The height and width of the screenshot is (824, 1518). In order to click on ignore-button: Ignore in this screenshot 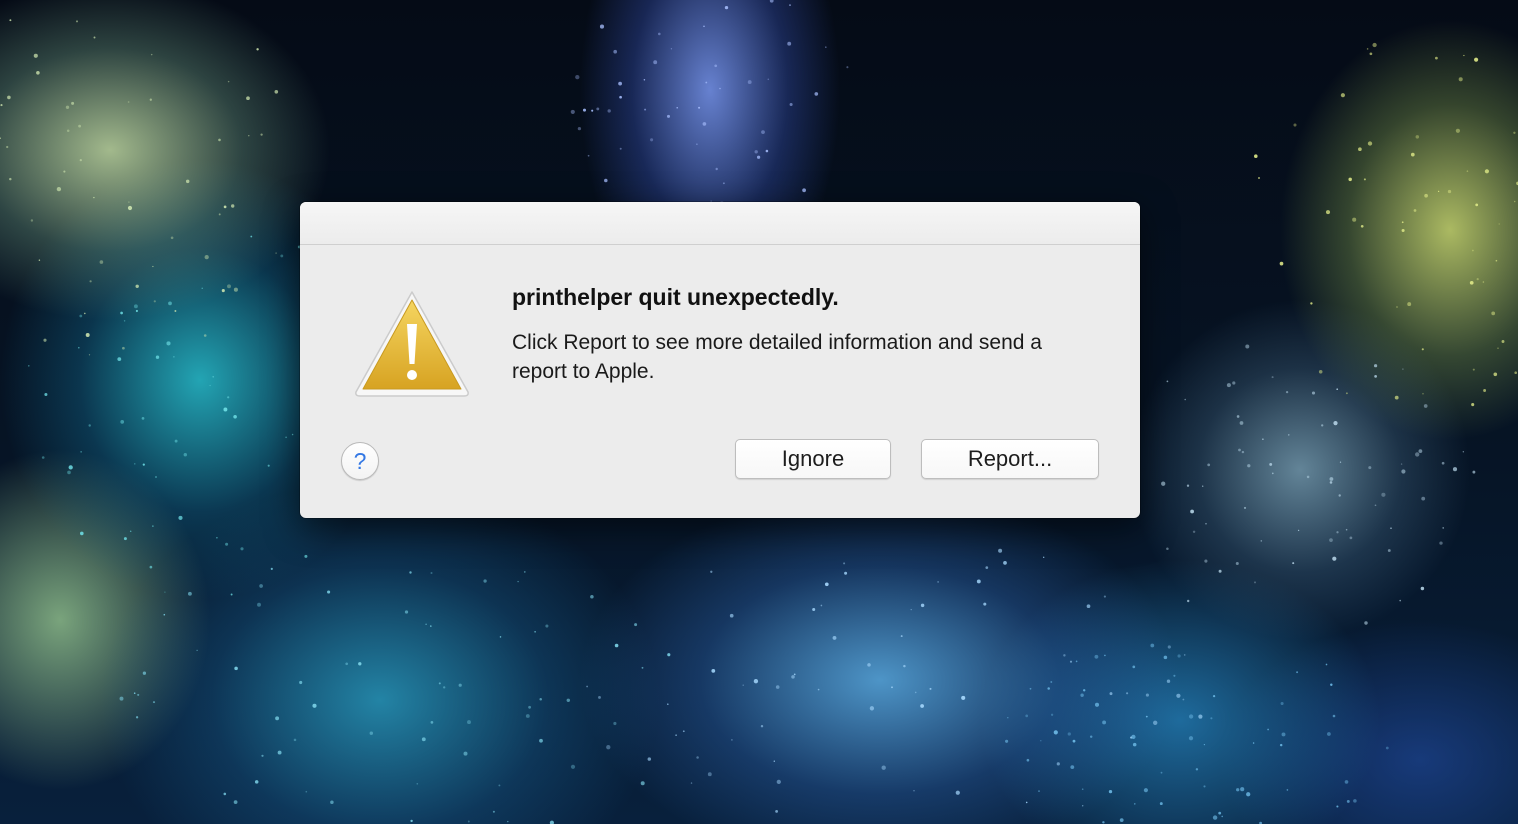, I will do `click(813, 459)`.